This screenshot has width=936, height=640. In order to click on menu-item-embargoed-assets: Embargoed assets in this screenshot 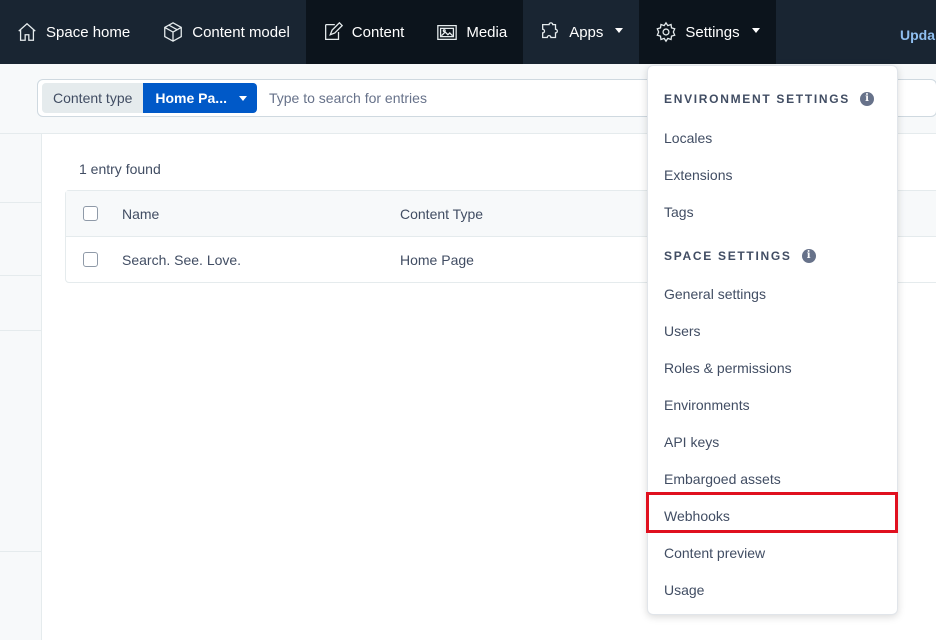, I will do `click(722, 479)`.